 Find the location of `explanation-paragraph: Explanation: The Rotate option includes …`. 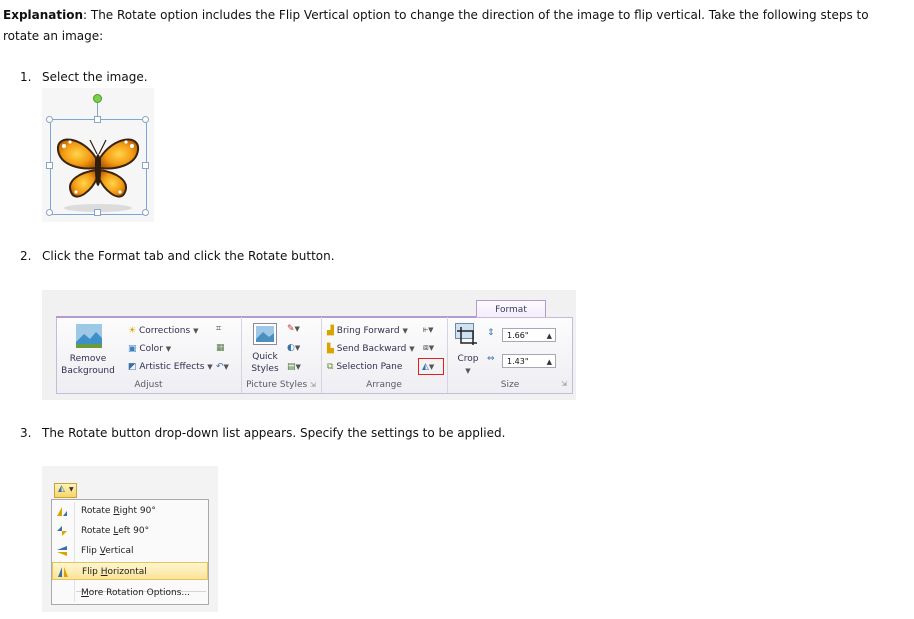

explanation-paragraph: Explanation: The Rotate option includes … is located at coordinates (453, 26).